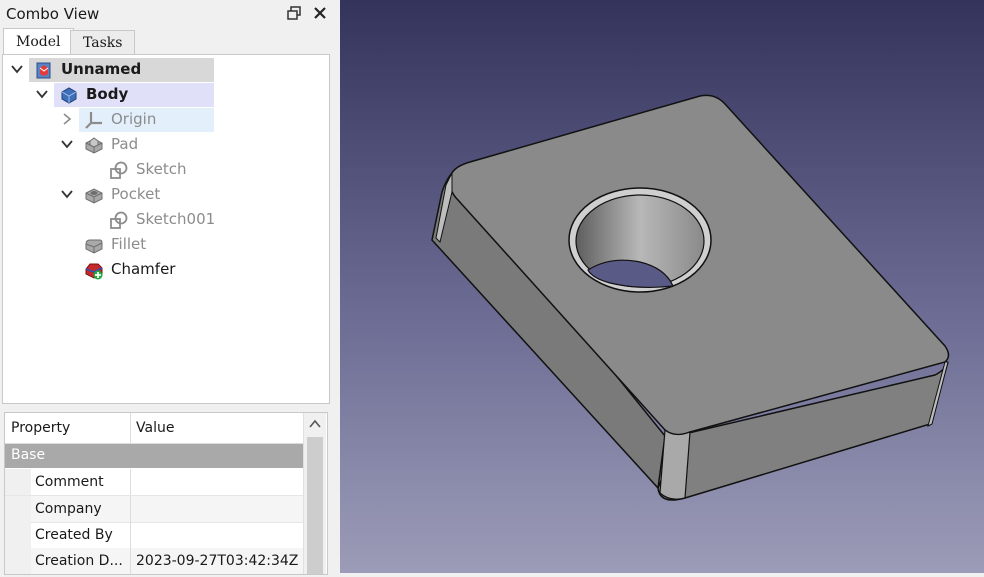  I want to click on tree-item-chamfer: Chamfer, so click(166, 270).